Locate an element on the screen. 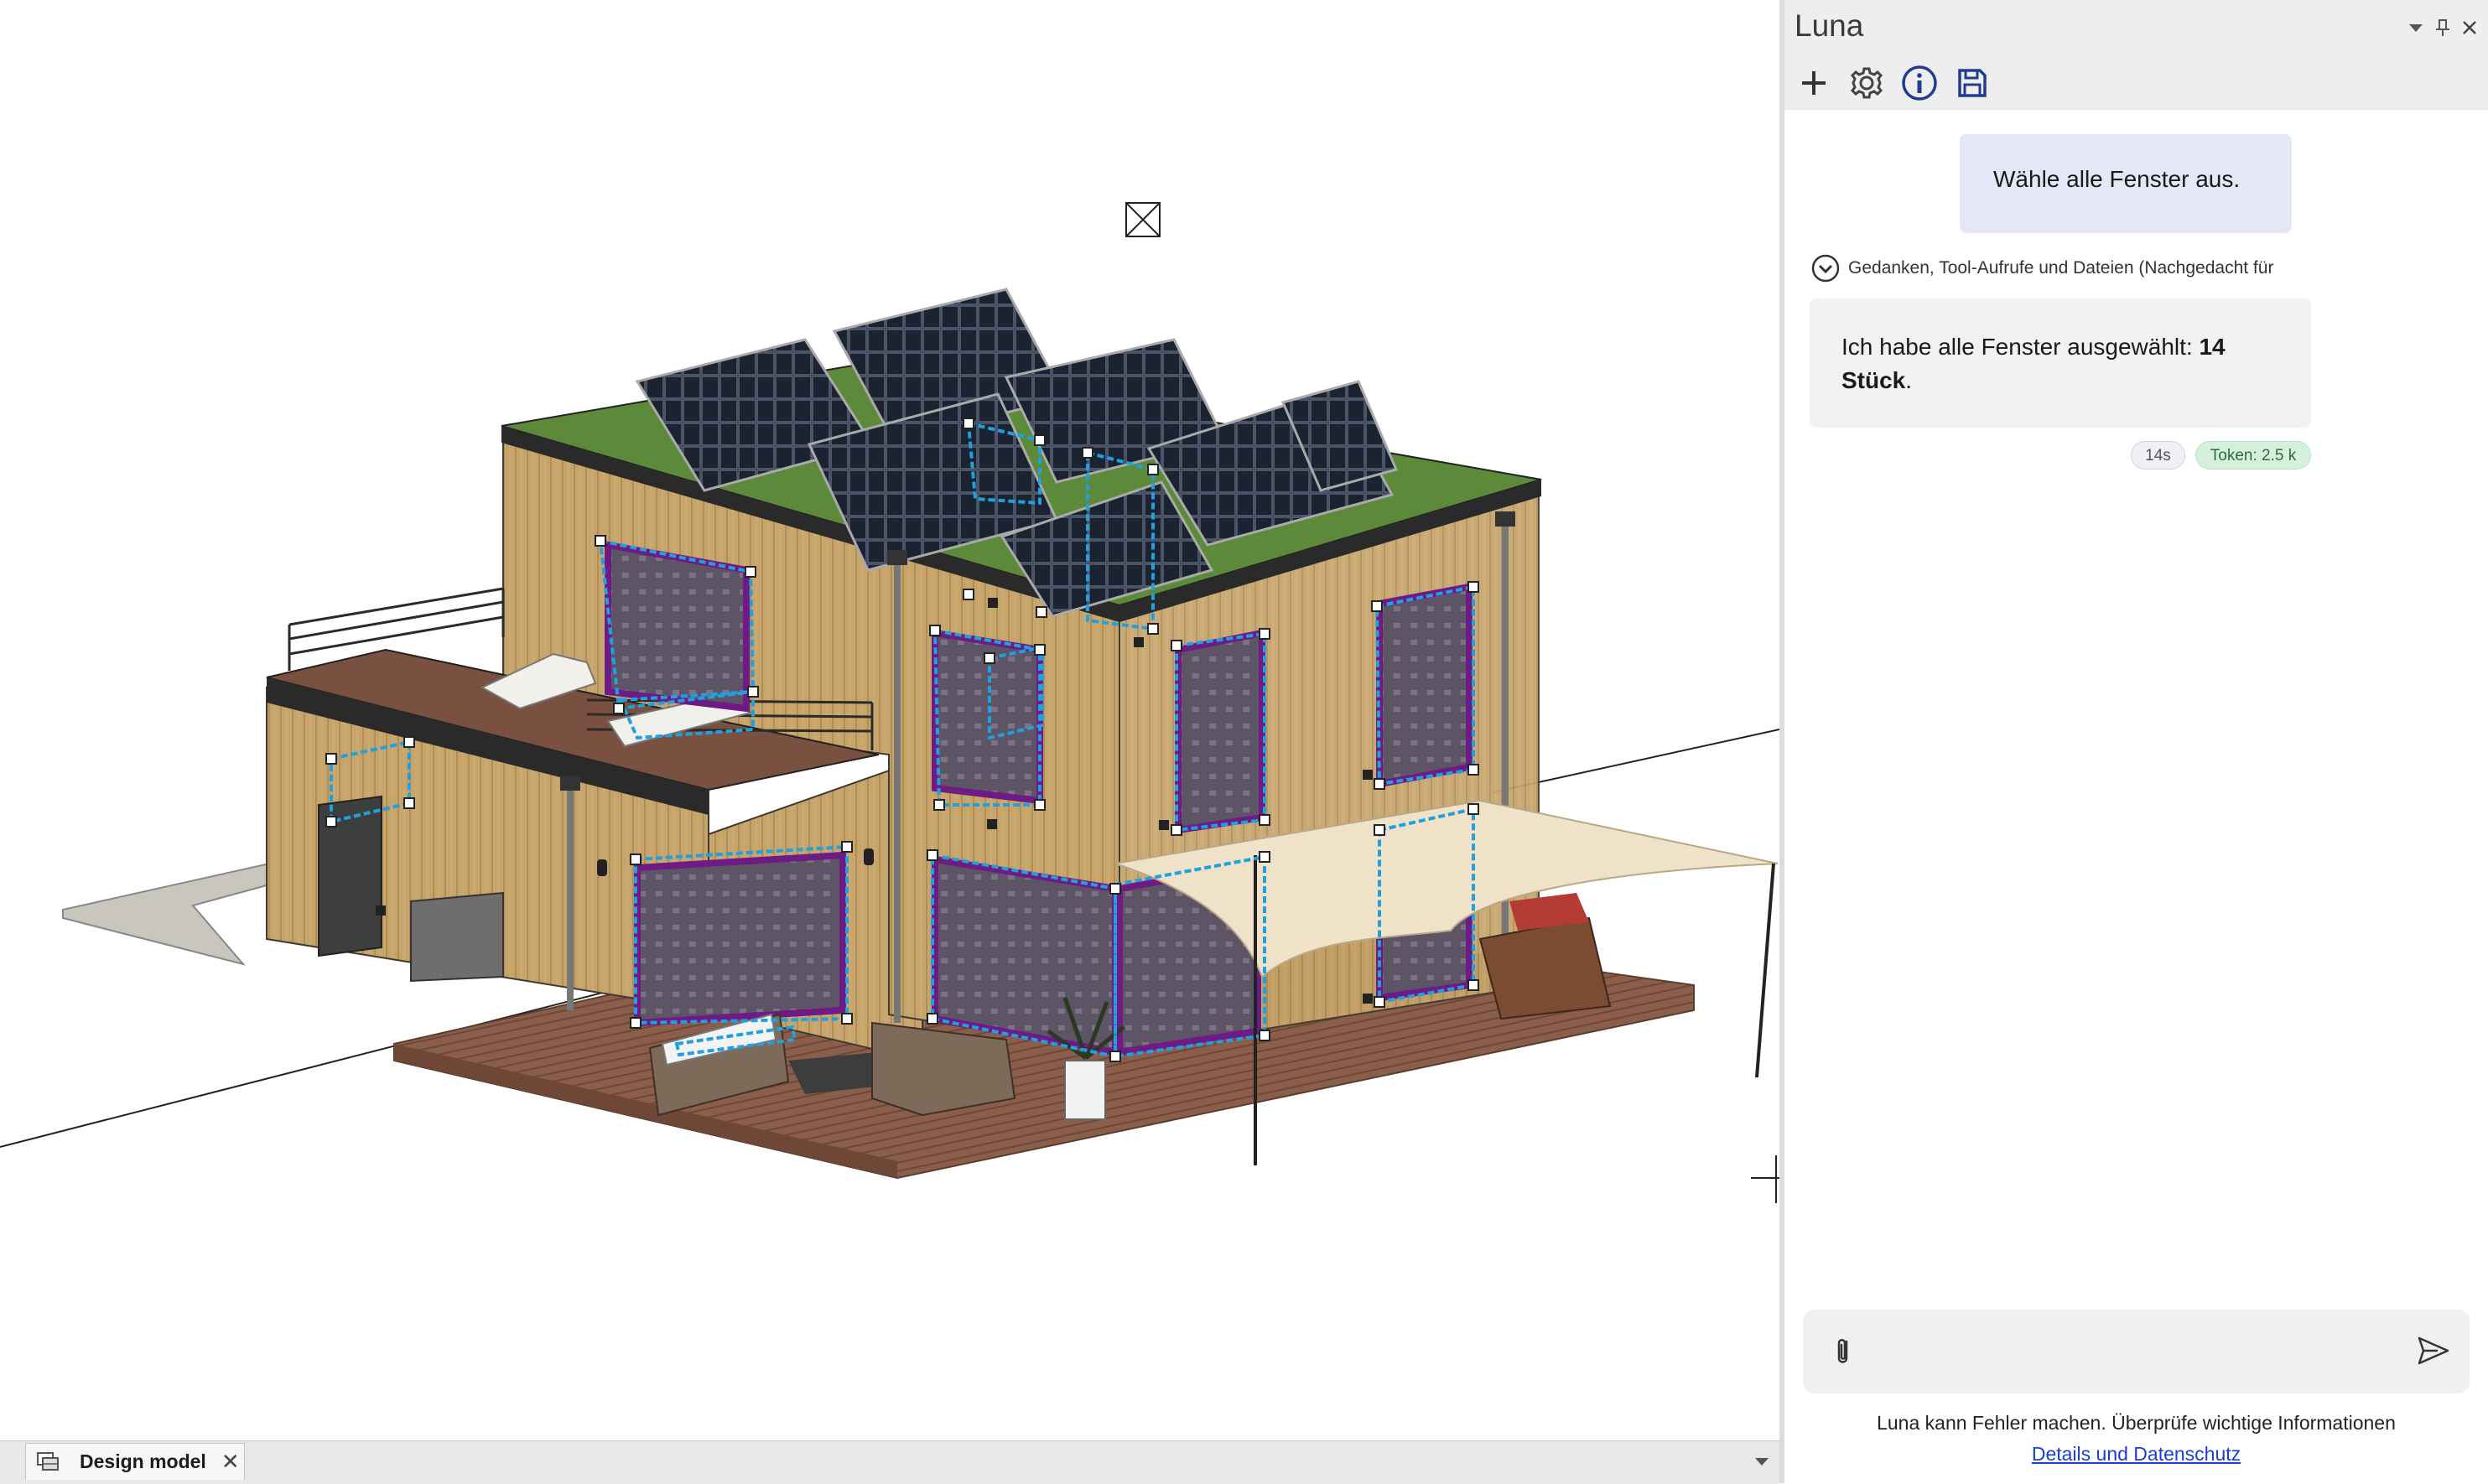 The image size is (2488, 1484). panel-toolbar is located at coordinates (2136, 83).